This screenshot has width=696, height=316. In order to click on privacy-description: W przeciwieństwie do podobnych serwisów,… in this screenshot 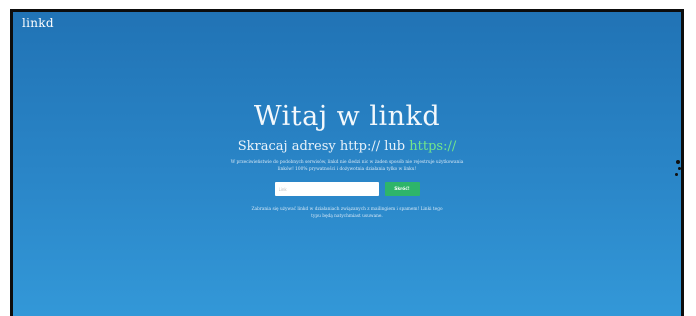, I will do `click(347, 166)`.